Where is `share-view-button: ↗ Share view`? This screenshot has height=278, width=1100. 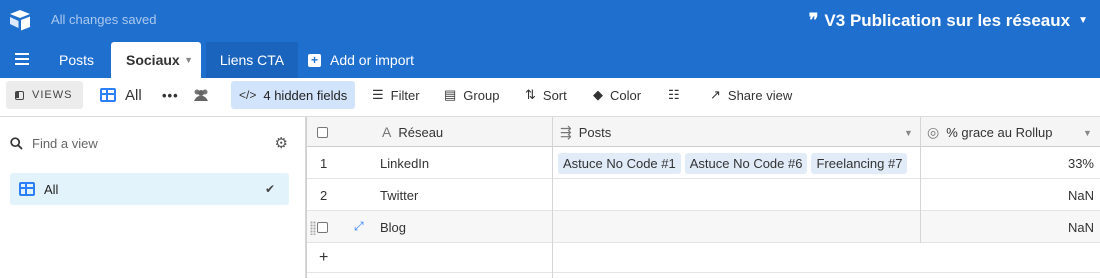
share-view-button: ↗ Share view is located at coordinates (751, 95).